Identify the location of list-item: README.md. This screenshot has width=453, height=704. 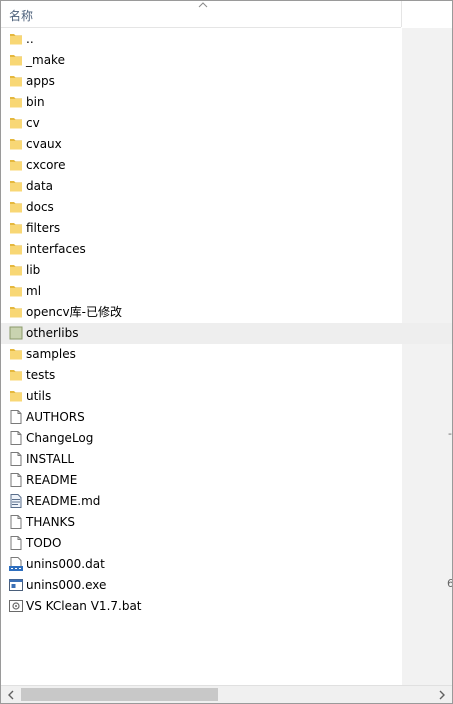
(226, 501).